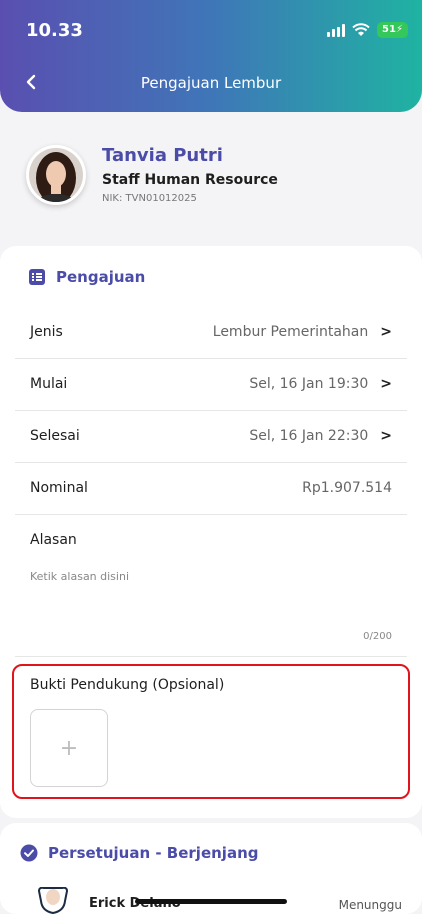 The image size is (422, 914). Describe the element at coordinates (46, 332) in the screenshot. I see `jenis-label: Jenis` at that location.